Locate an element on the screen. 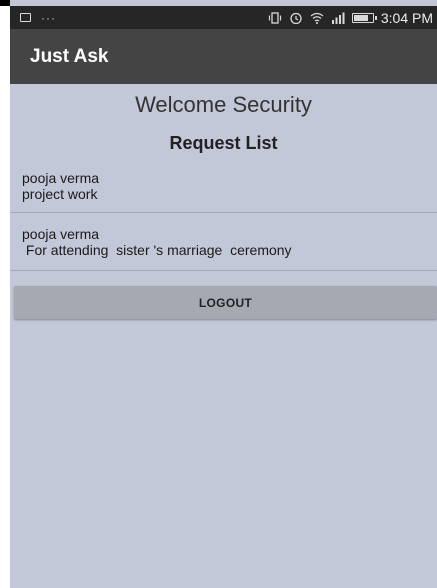 Image resolution: width=437 pixels, height=588 pixels. vibrate-icon is located at coordinates (274, 17).